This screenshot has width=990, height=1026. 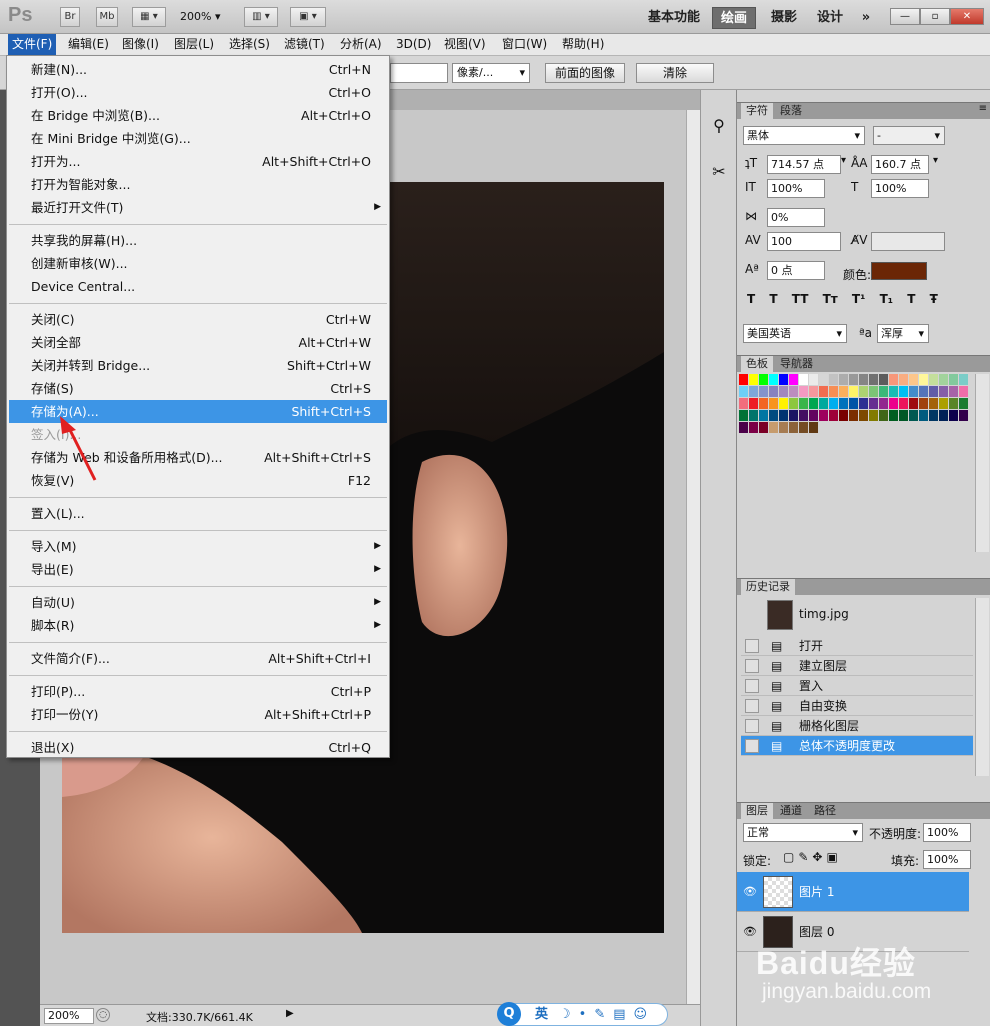 I want to click on menu-3d: 3D(D), so click(x=413, y=44).